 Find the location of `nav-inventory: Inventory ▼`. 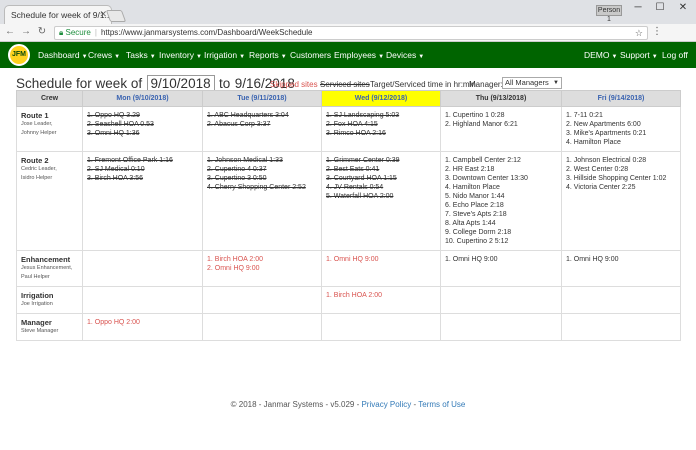

nav-inventory: Inventory ▼ is located at coordinates (180, 55).